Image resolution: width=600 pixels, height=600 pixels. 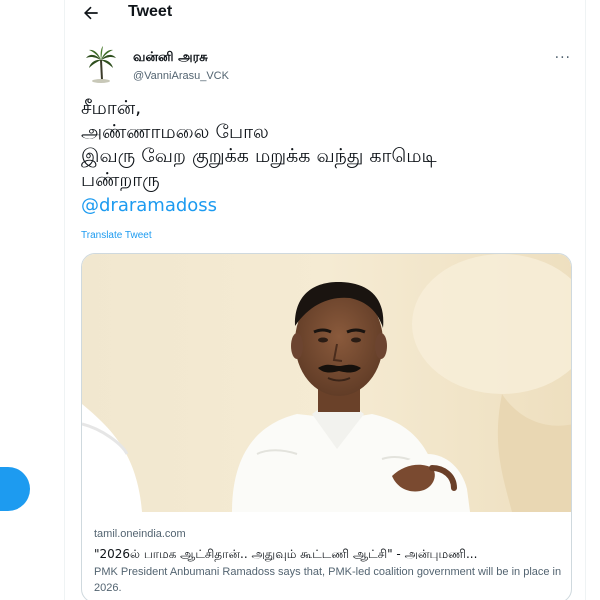 I want to click on avatar, so click(x=101, y=64).